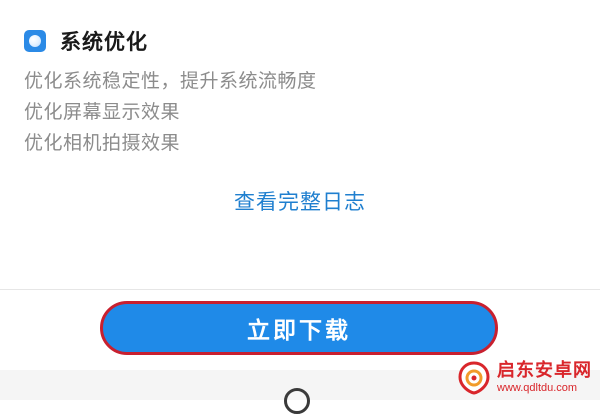 This screenshot has width=600, height=414. Describe the element at coordinates (300, 201) in the screenshot. I see `view-full-log-link: 查看完整日志` at that location.